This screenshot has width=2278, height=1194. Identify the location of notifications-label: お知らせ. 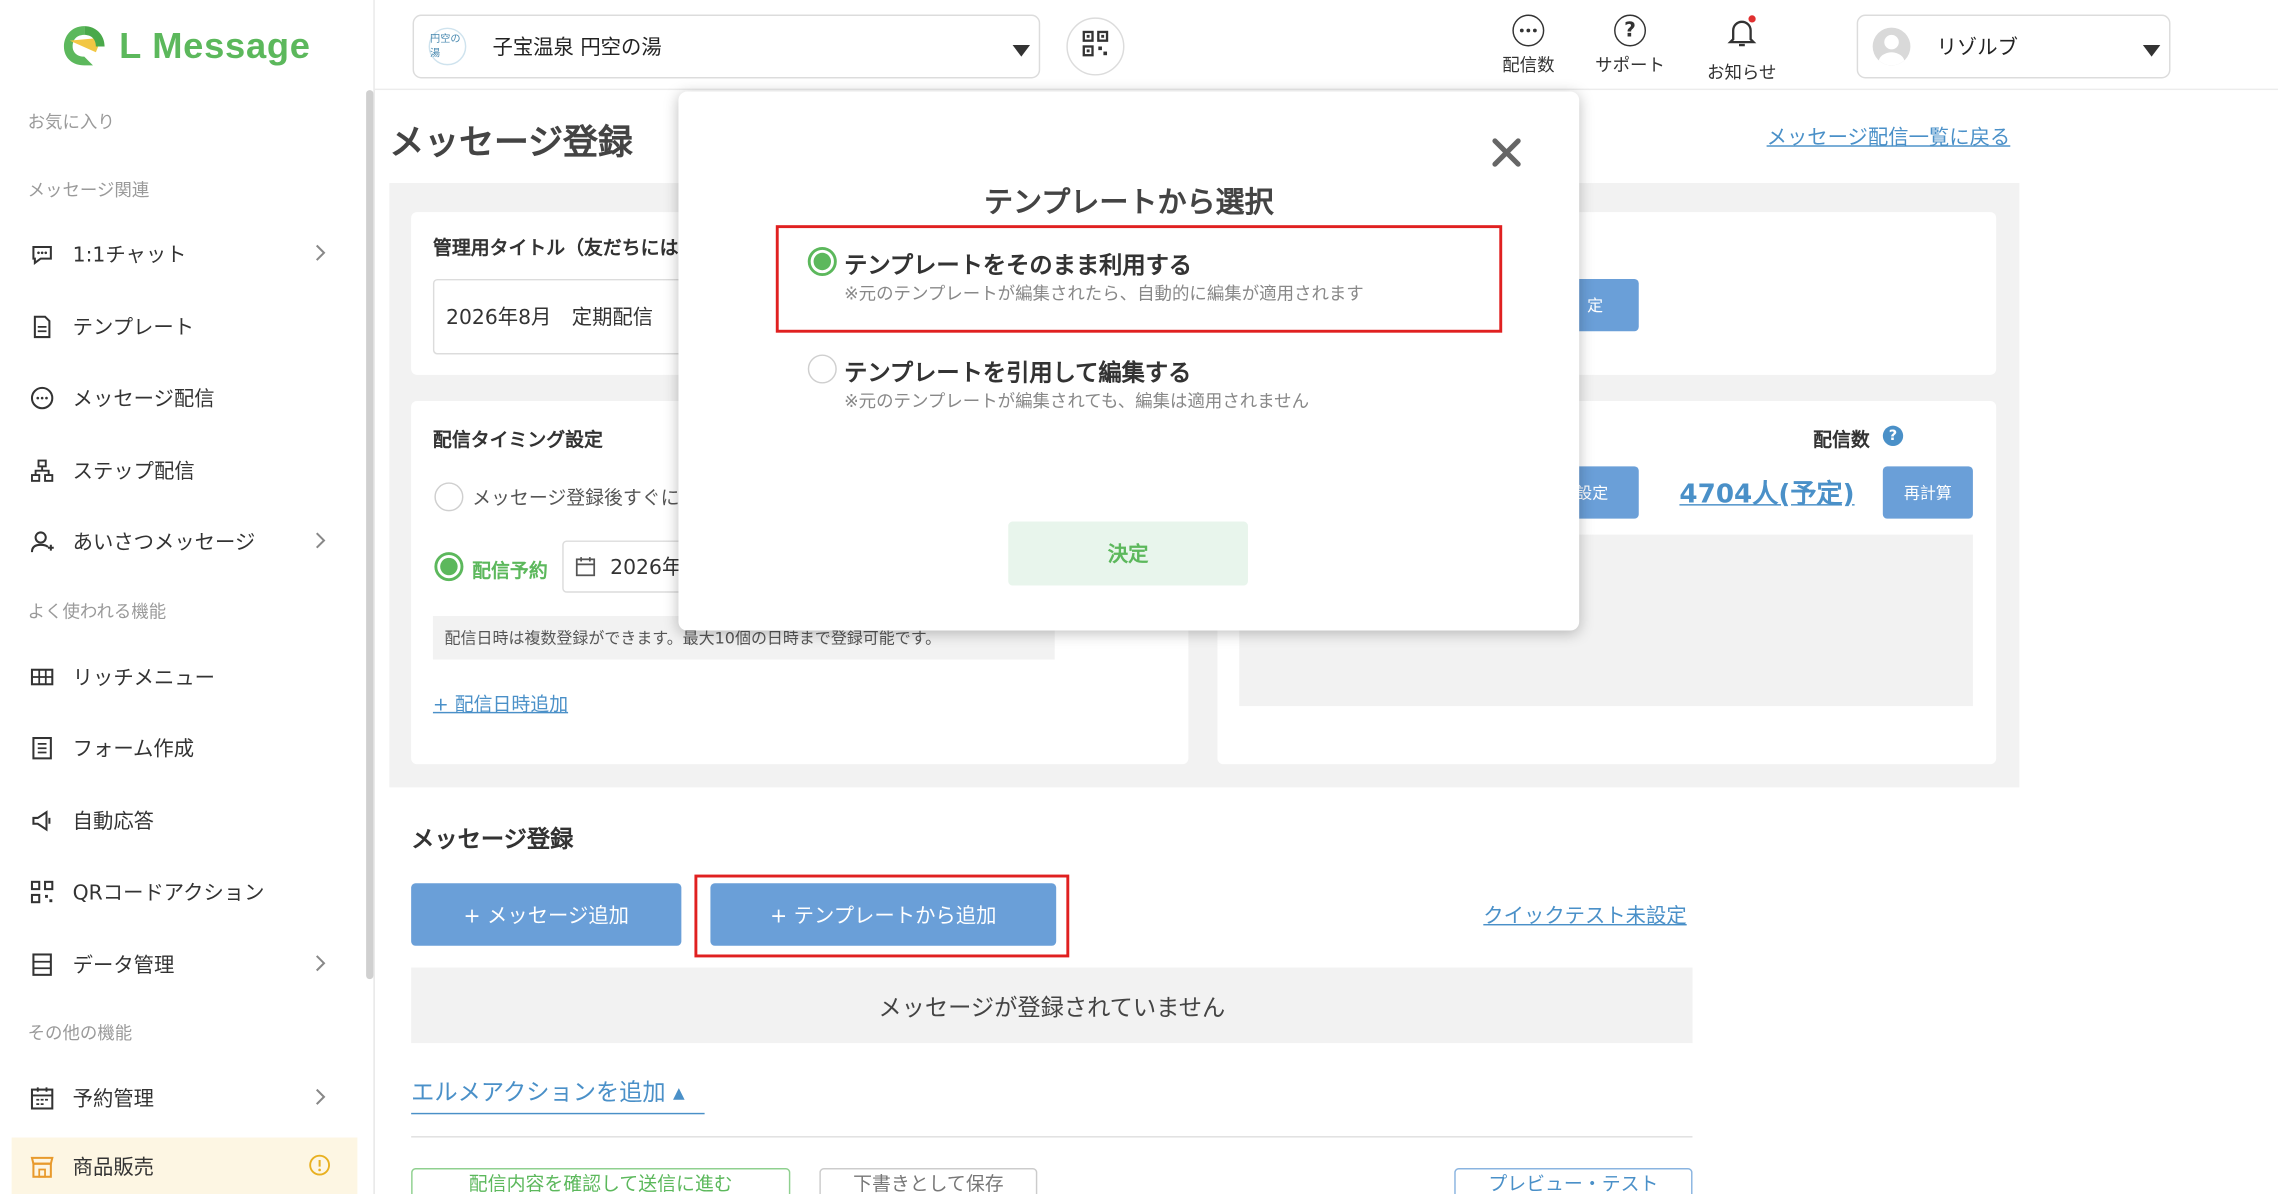
(1742, 72).